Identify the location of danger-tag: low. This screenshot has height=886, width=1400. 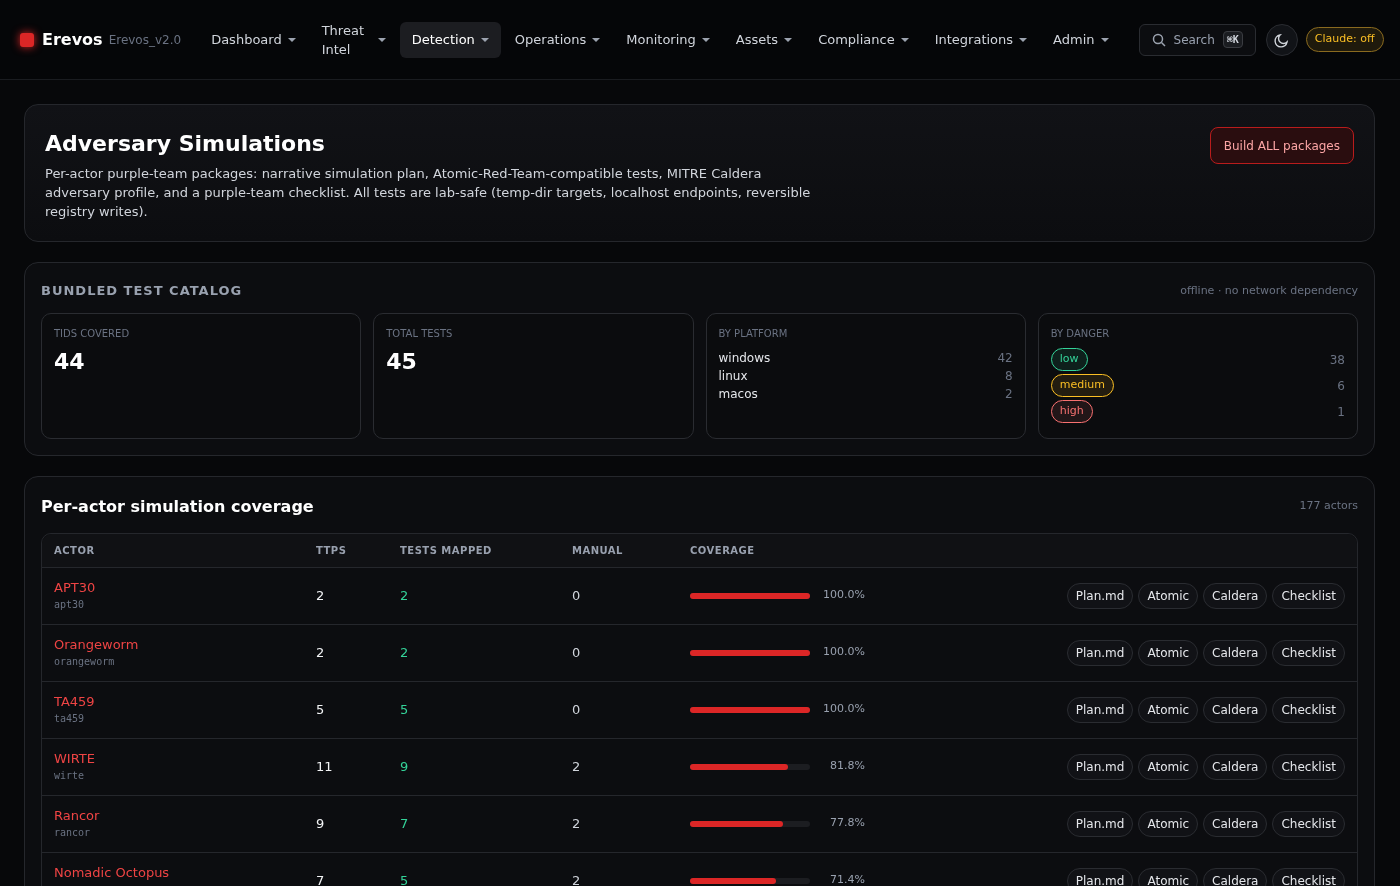
(1069, 359).